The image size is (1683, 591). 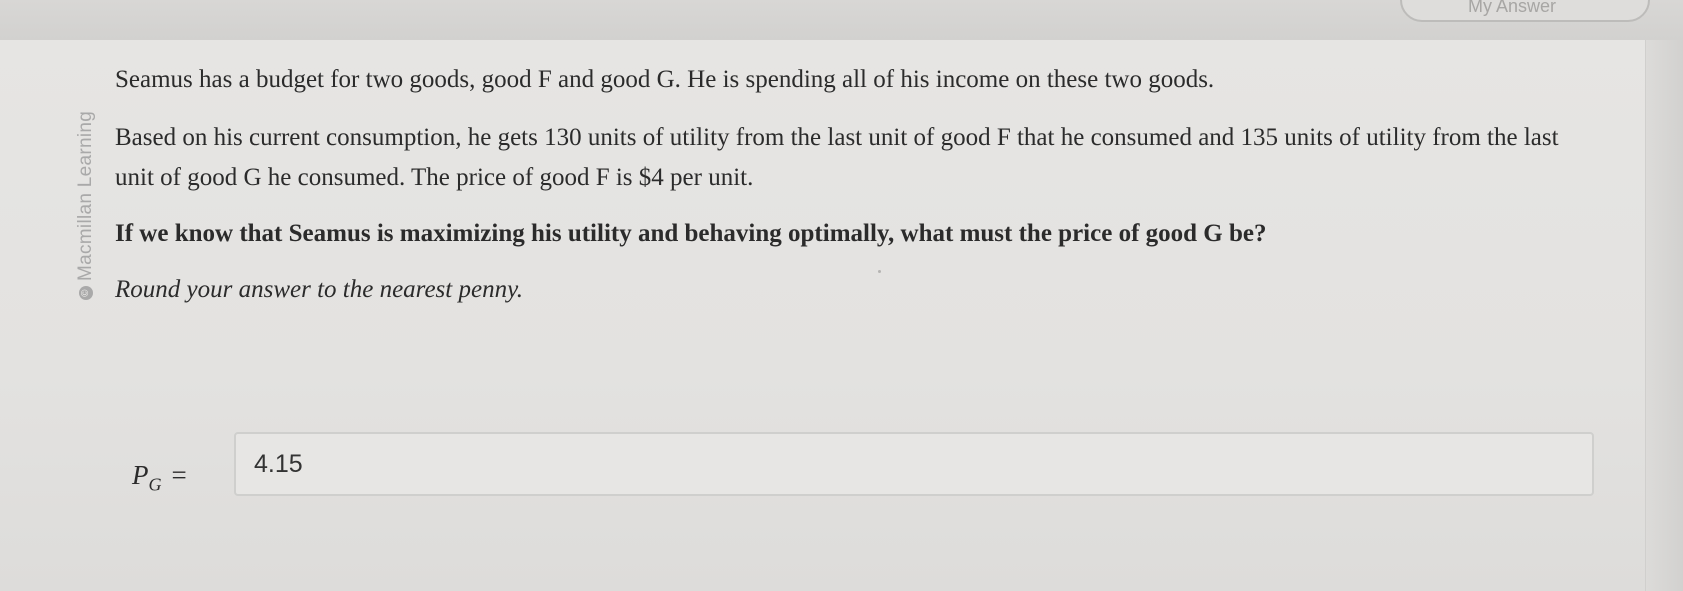 I want to click on my-answer-tab: My Answer, so click(x=1525, y=11).